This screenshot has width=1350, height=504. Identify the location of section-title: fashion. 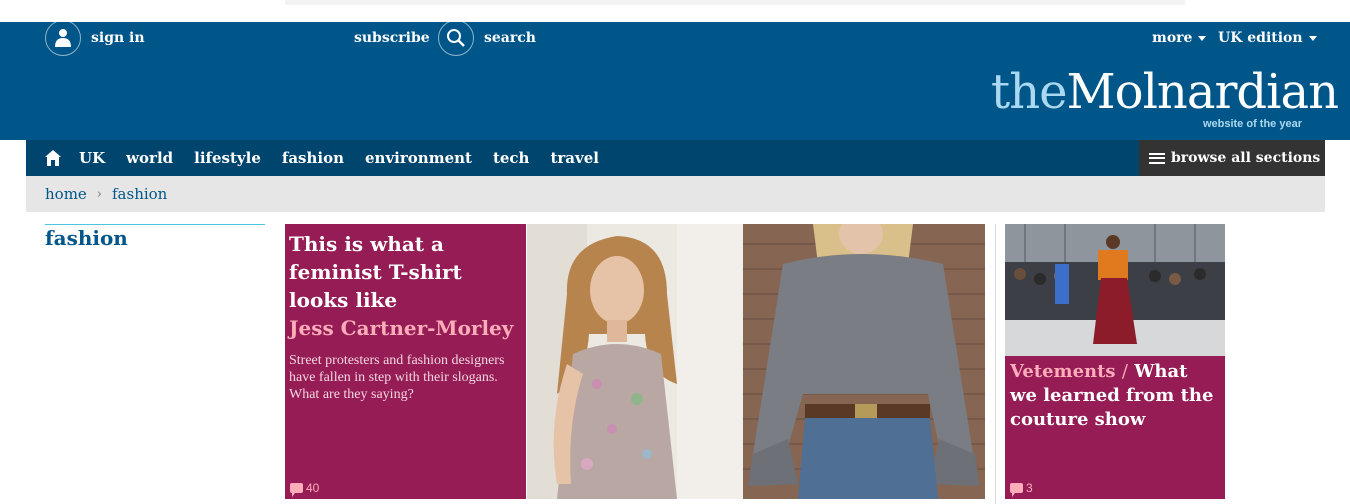
(86, 238).